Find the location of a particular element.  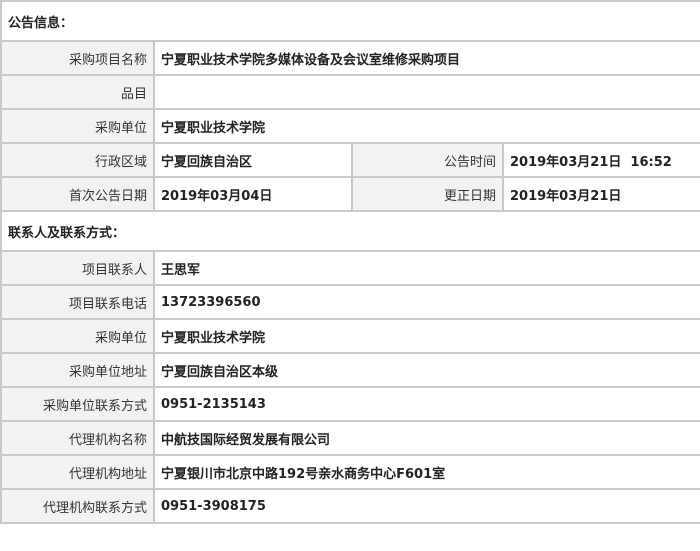

item-label: 品目 is located at coordinates (78, 93).